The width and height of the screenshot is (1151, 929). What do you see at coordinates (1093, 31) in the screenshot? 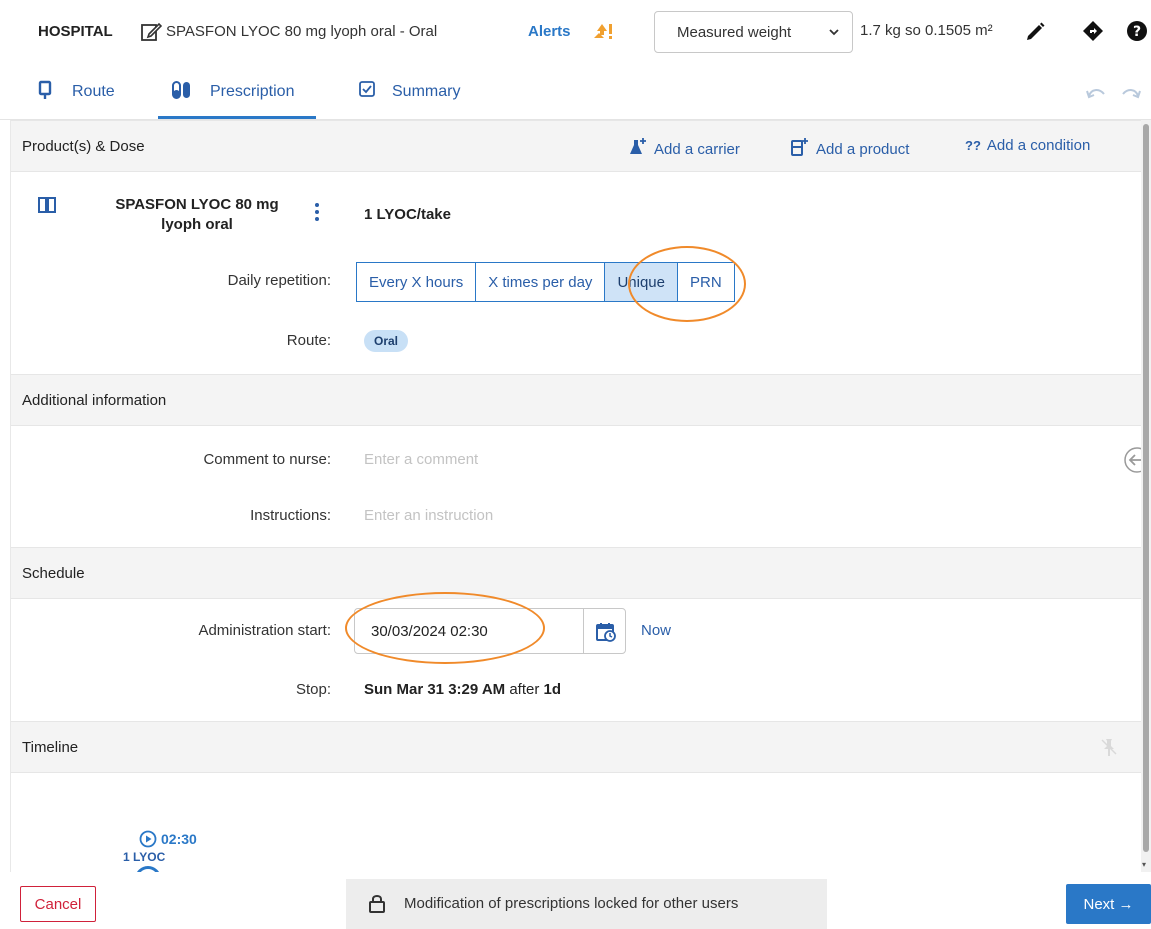
I see `navigation-diamond-icon` at bounding box center [1093, 31].